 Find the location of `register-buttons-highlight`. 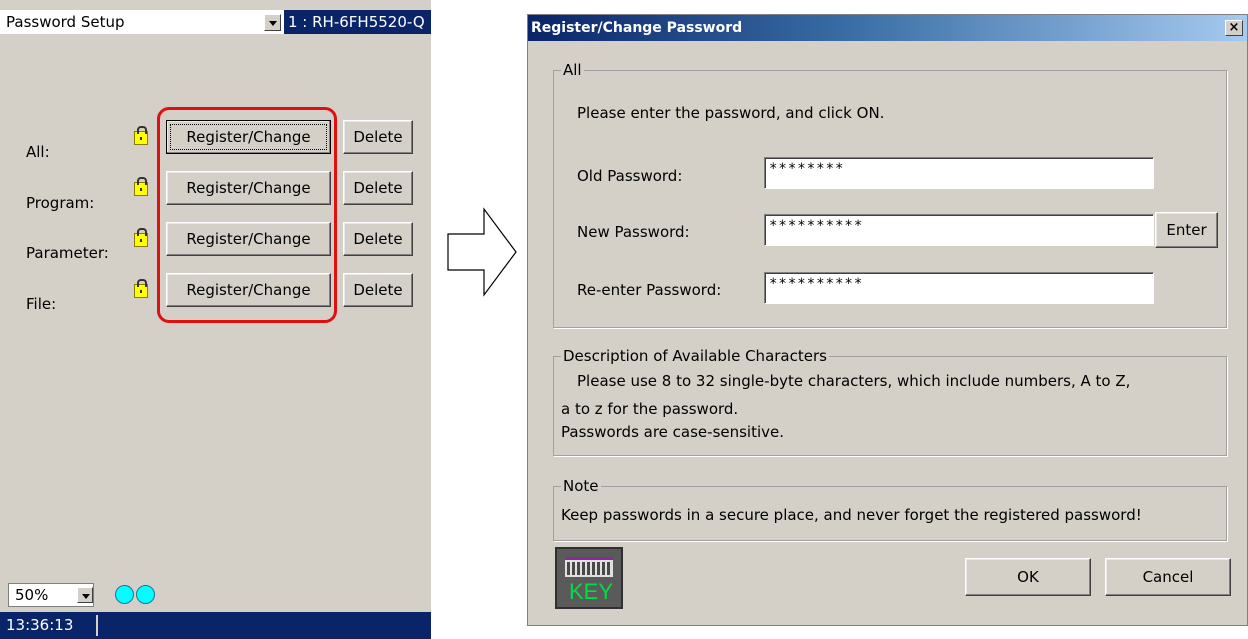

register-buttons-highlight is located at coordinates (247, 215).